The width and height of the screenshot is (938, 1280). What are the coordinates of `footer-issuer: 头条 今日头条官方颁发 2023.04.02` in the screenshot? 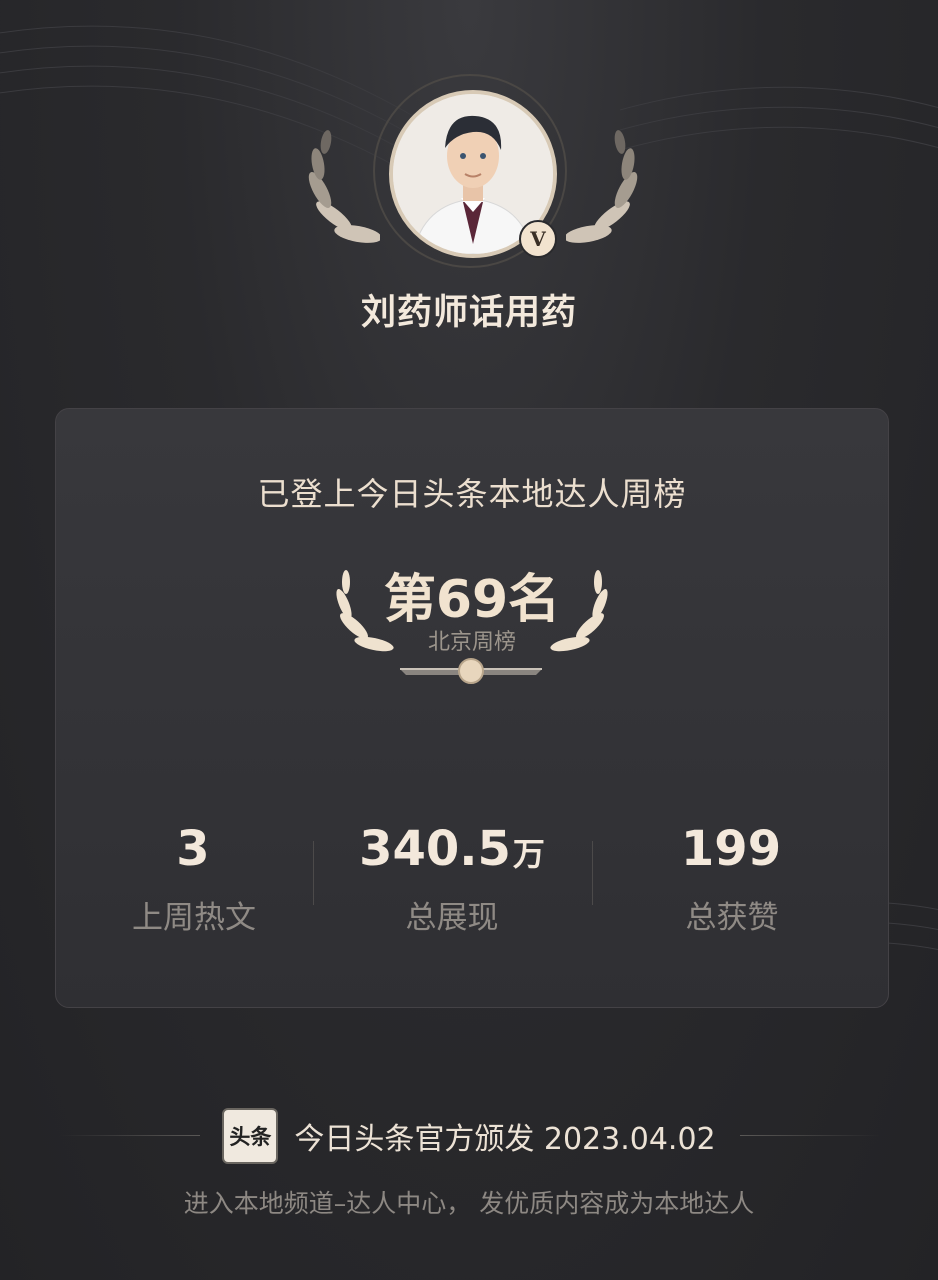 It's located at (469, 1136).